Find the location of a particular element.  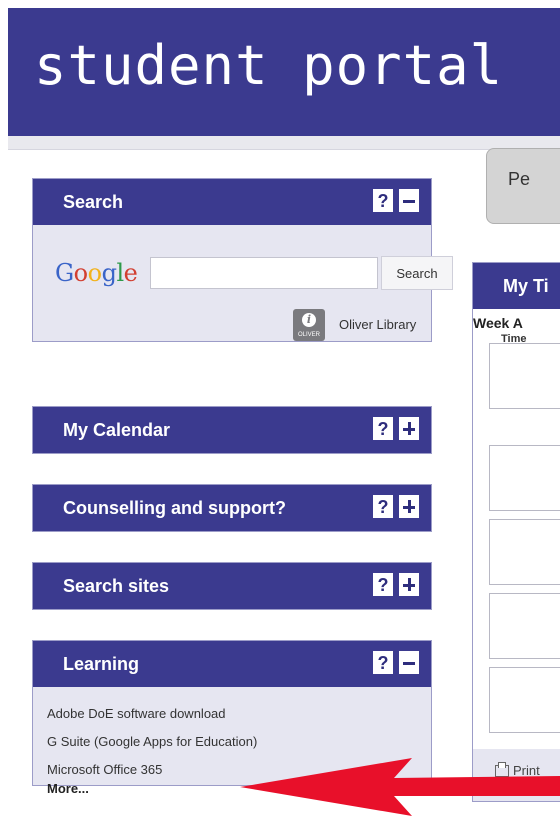

search-sites-panel-expand-button is located at coordinates (409, 584).